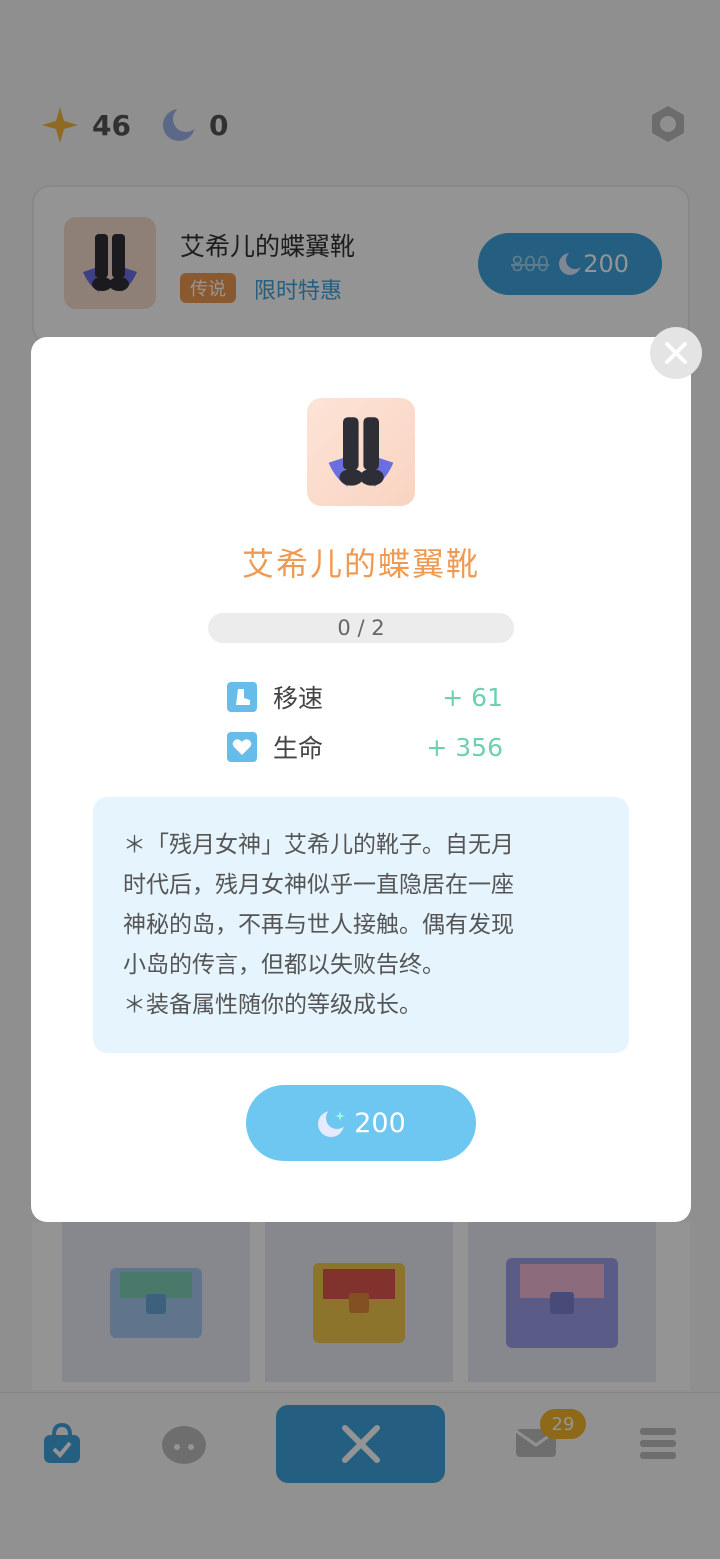 The width and height of the screenshot is (720, 1559). Describe the element at coordinates (298, 748) in the screenshot. I see `stat-label: 生命` at that location.